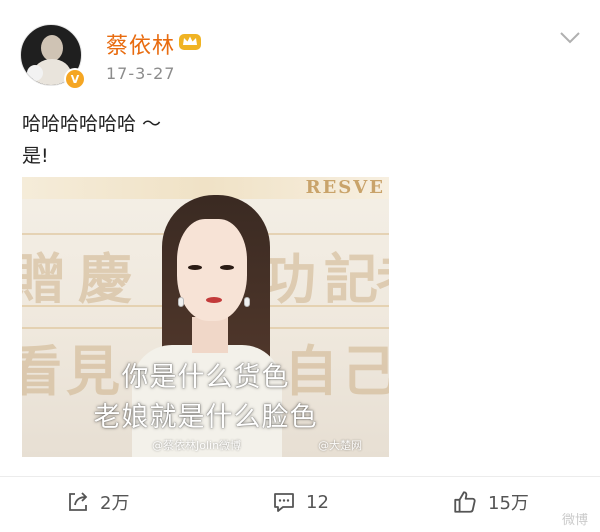 This screenshot has width=600, height=532. I want to click on thumbs-up-icon, so click(465, 502).